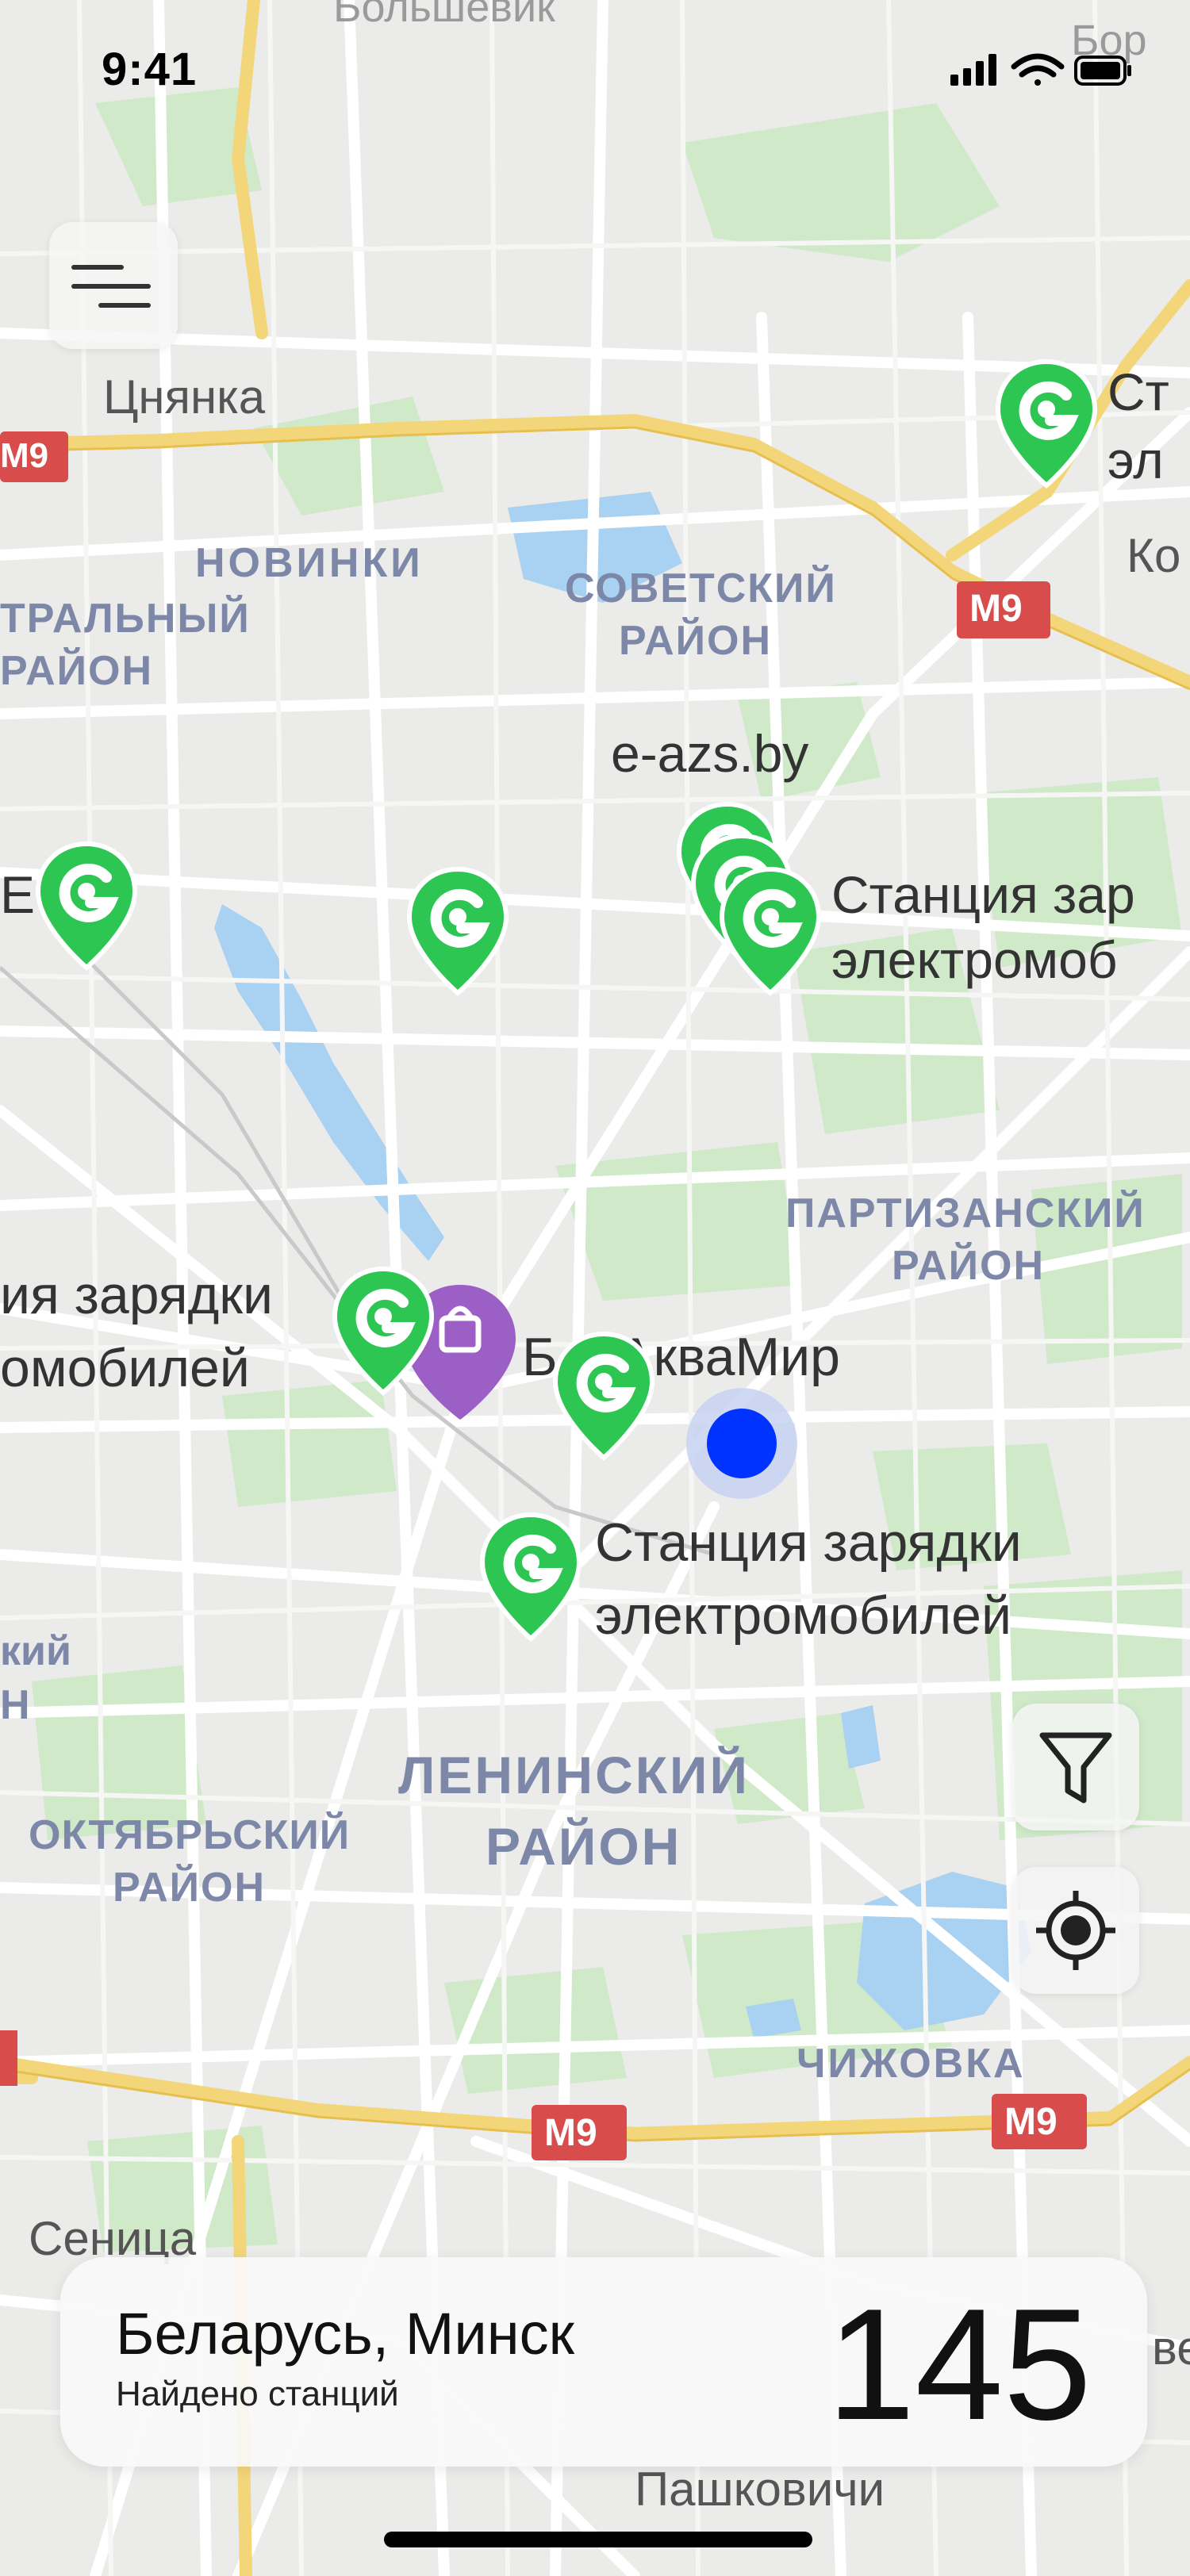 This screenshot has width=1190, height=2576. Describe the element at coordinates (574, 1775) in the screenshot. I see `map-label-leninsky: ЛЕНИНСКИЙ` at that location.